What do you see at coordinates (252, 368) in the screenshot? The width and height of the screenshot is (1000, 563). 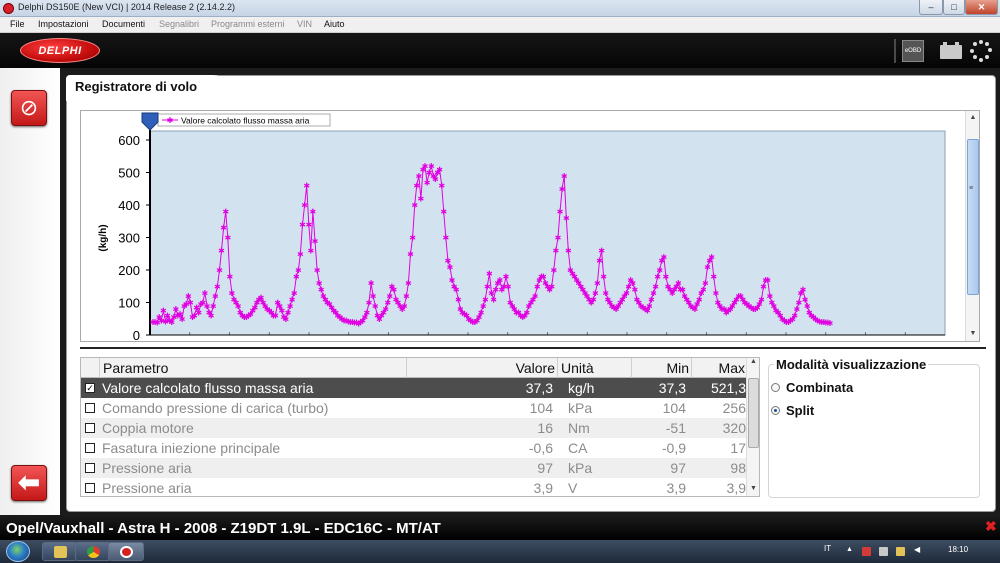 I see `header-parametro: Parametro` at bounding box center [252, 368].